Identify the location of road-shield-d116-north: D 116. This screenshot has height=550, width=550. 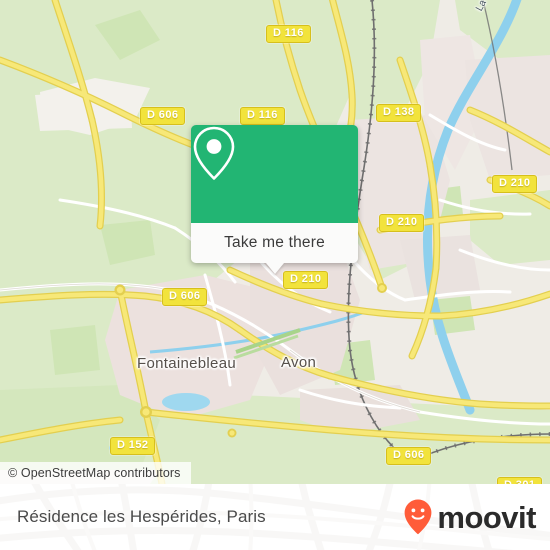
(288, 34).